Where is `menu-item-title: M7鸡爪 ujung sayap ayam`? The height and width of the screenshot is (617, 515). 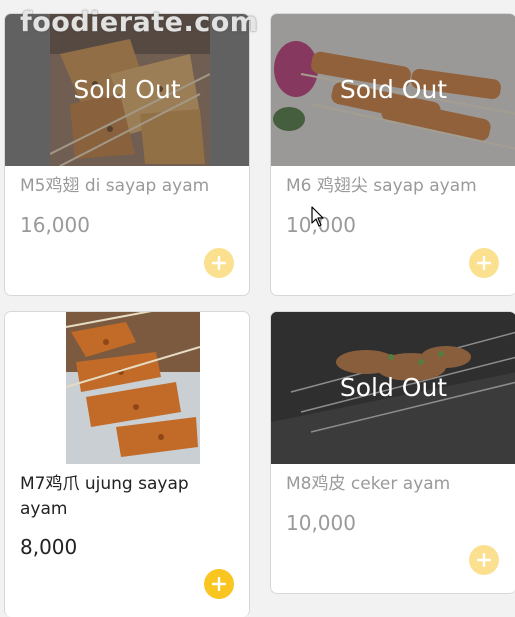
menu-item-title: M7鸡爪 ujung sayap ayam is located at coordinates (104, 496).